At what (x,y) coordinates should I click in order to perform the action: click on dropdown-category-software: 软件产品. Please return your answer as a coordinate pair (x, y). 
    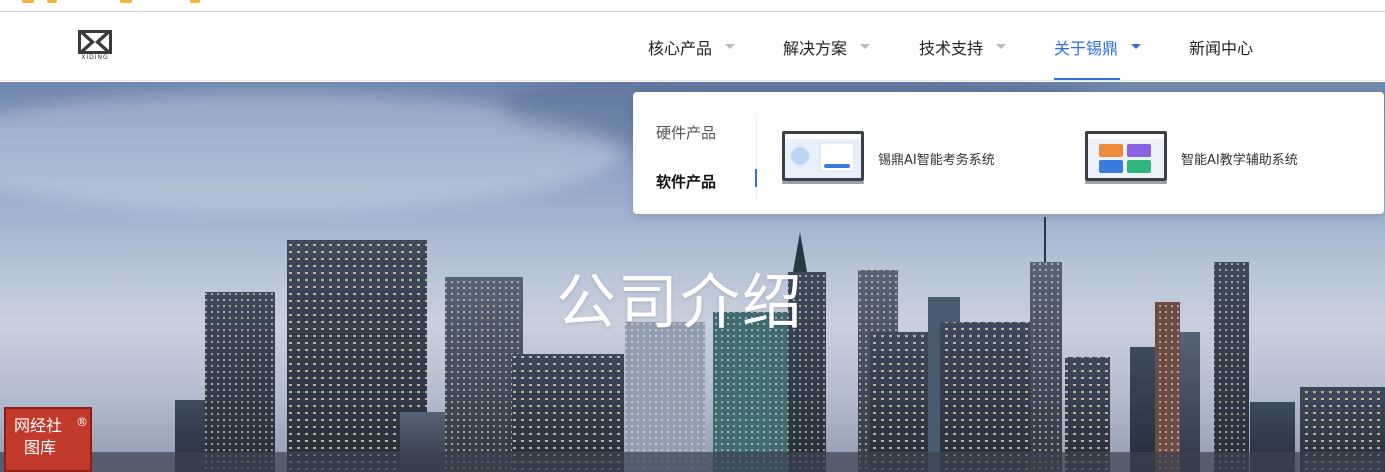
    Looking at the image, I should click on (686, 181).